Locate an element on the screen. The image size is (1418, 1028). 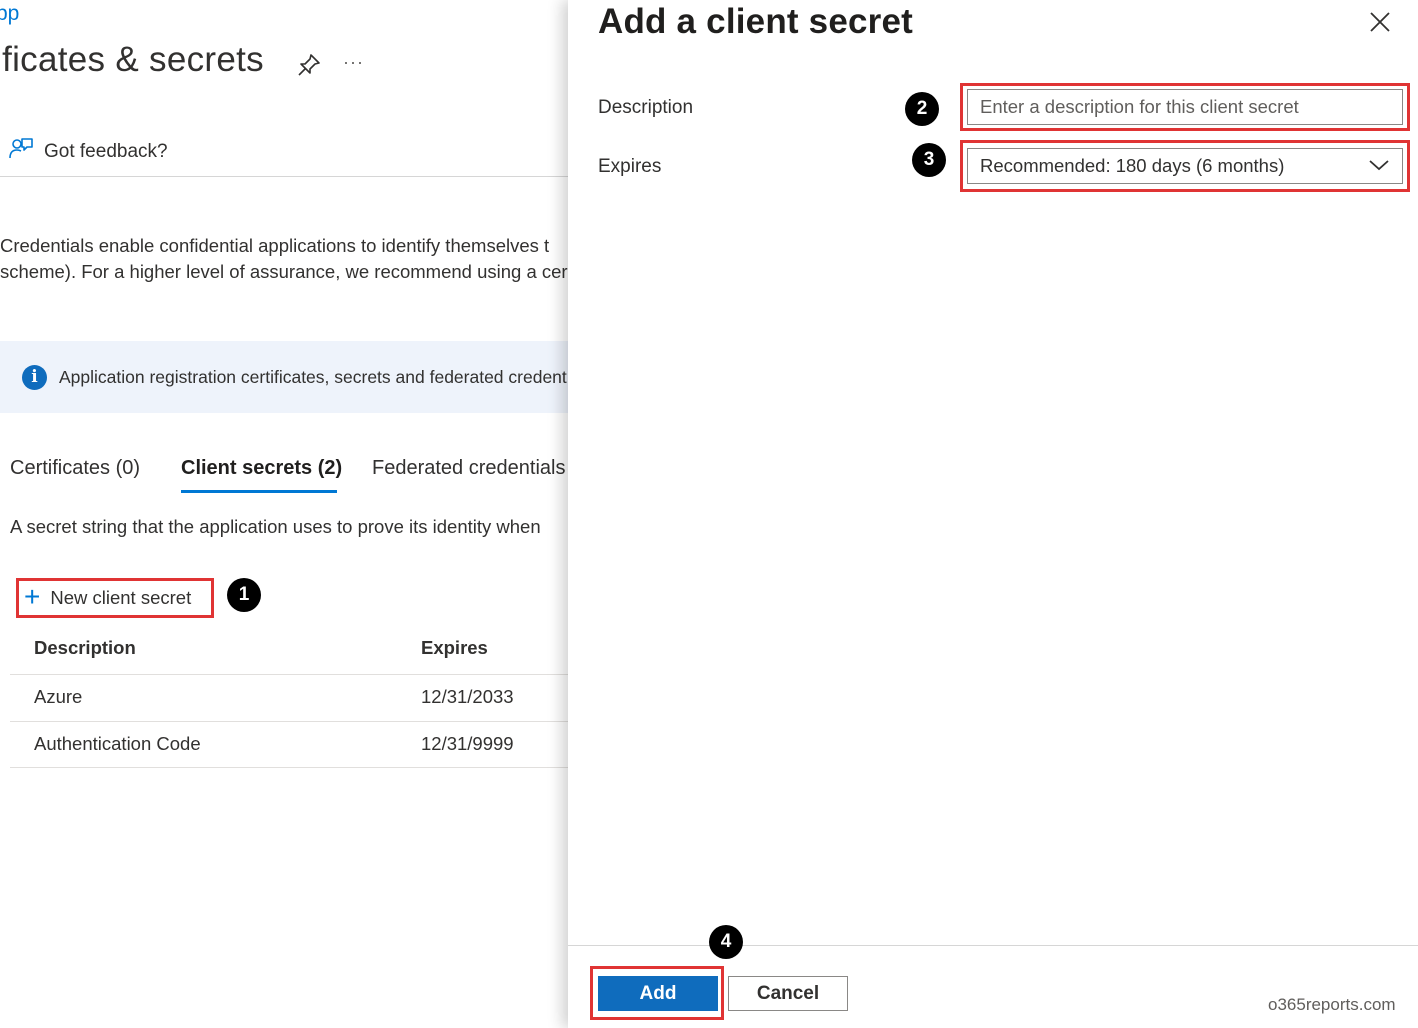
step-badge-4: 4 is located at coordinates (726, 942).